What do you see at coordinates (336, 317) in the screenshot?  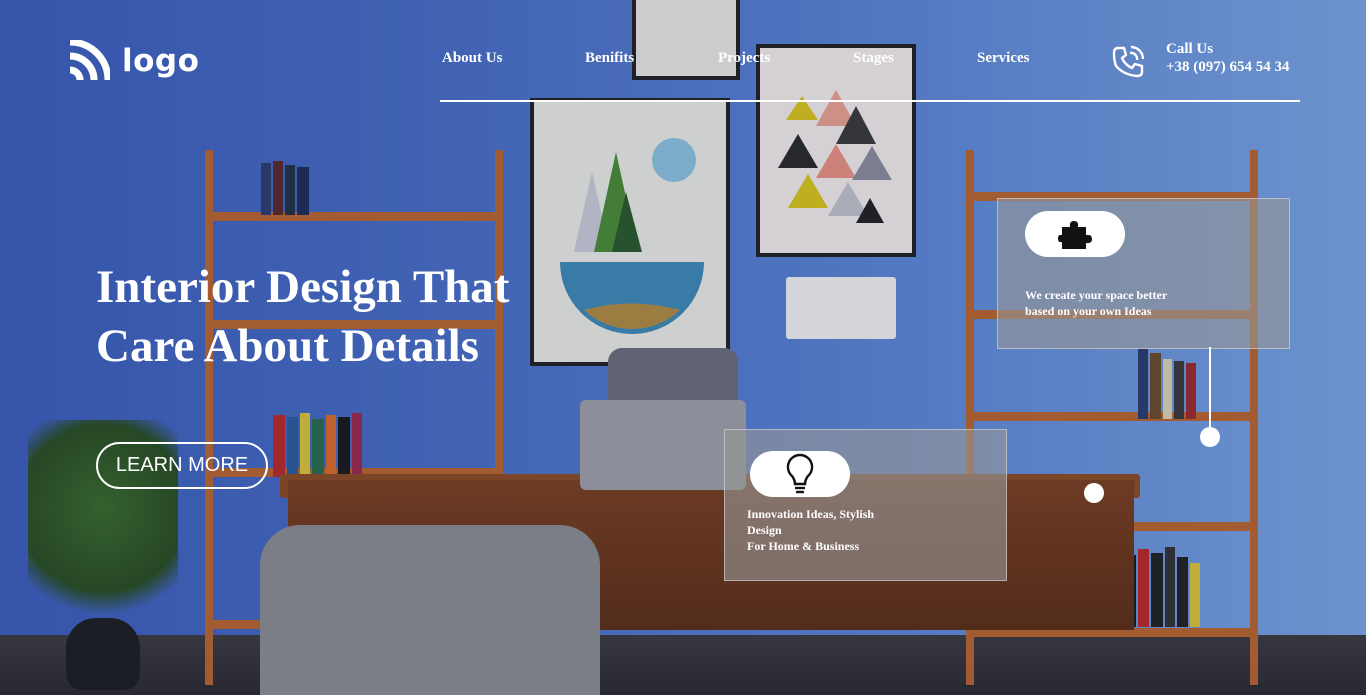 I see `hero-title: Interior Design That Care About Details` at bounding box center [336, 317].